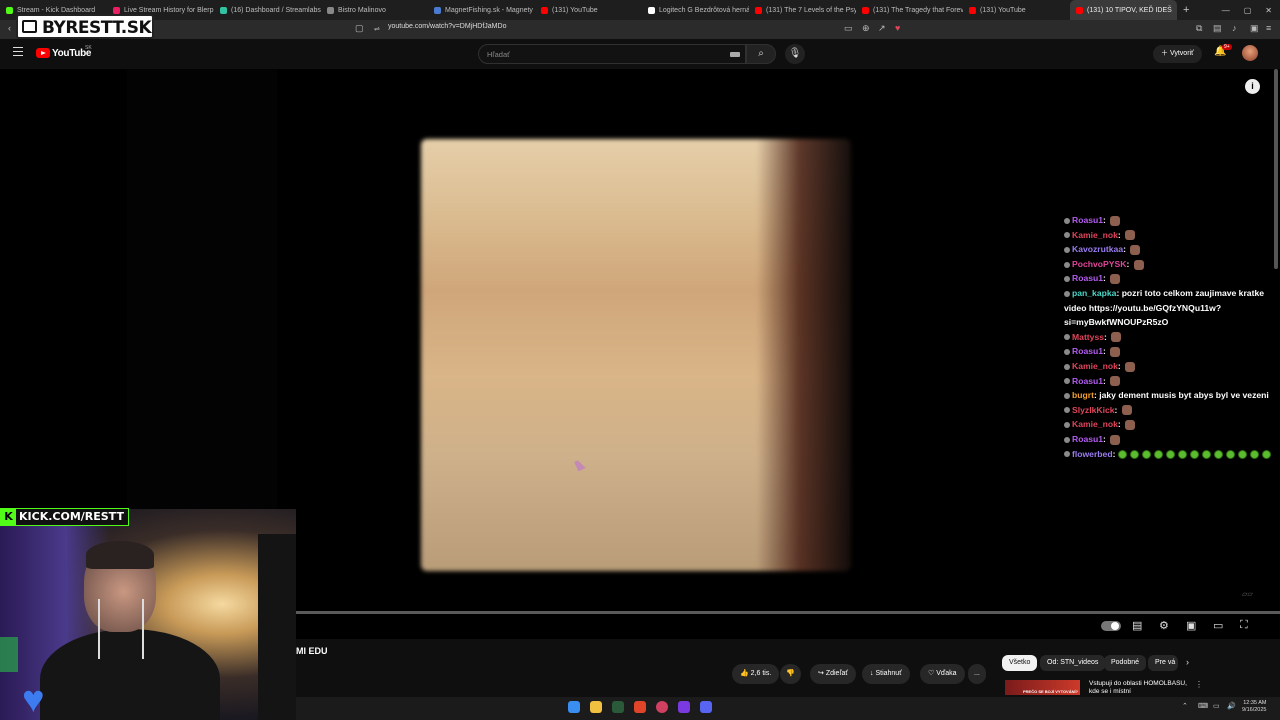 This screenshot has width=1280, height=720. Describe the element at coordinates (64, 517) in the screenshot. I see `kick-url-badge: K KICK.COM/RESTT` at that location.